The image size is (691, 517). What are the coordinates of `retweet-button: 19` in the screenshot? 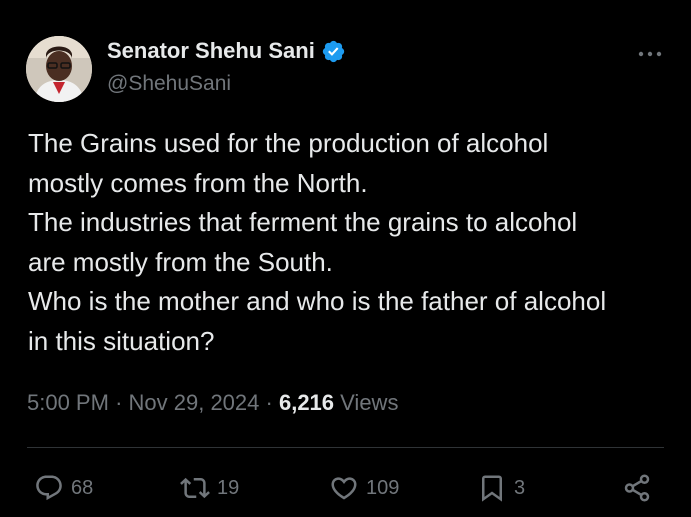 It's located at (209, 488).